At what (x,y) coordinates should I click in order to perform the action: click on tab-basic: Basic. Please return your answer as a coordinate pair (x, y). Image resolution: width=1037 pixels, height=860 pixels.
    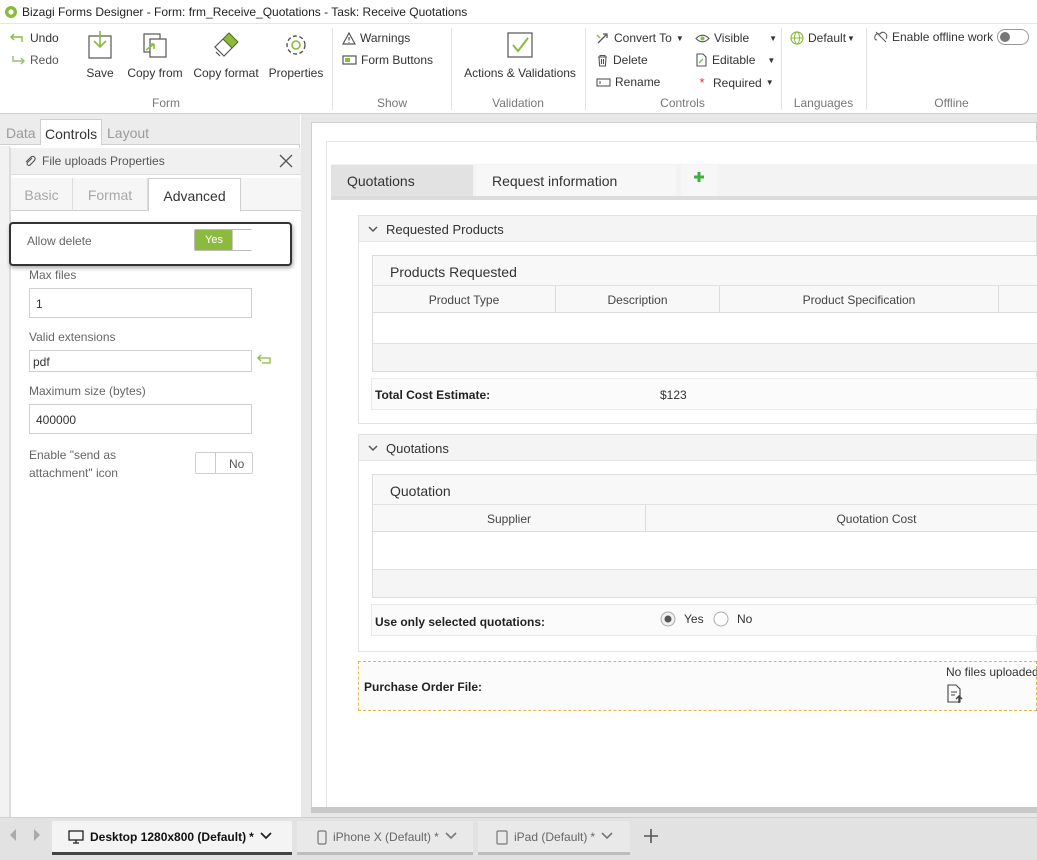
    Looking at the image, I should click on (42, 194).